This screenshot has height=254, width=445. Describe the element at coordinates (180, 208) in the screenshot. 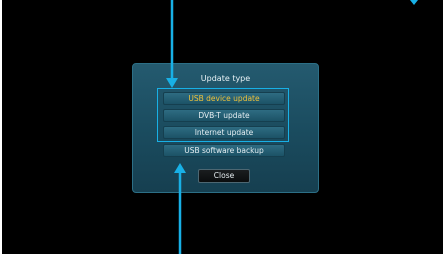

I see `bottom-pointer-arrow-icon` at that location.